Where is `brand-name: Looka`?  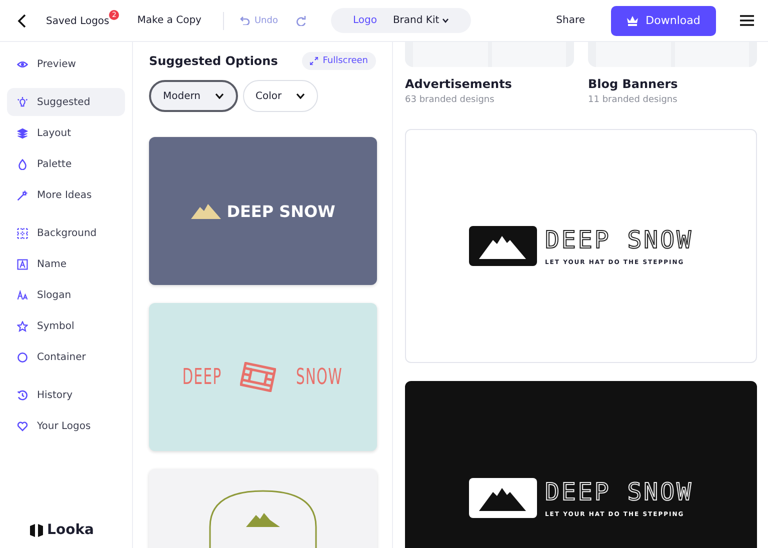 brand-name: Looka is located at coordinates (70, 530).